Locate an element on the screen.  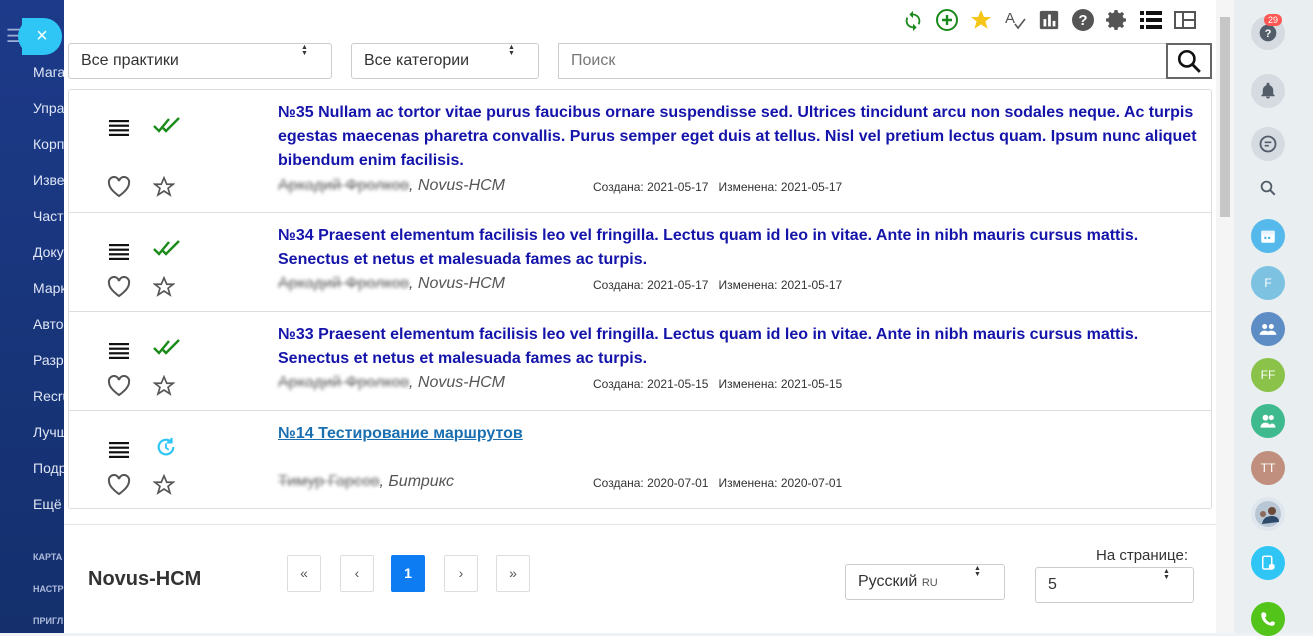
per-page-label: На странице: is located at coordinates (1142, 555).